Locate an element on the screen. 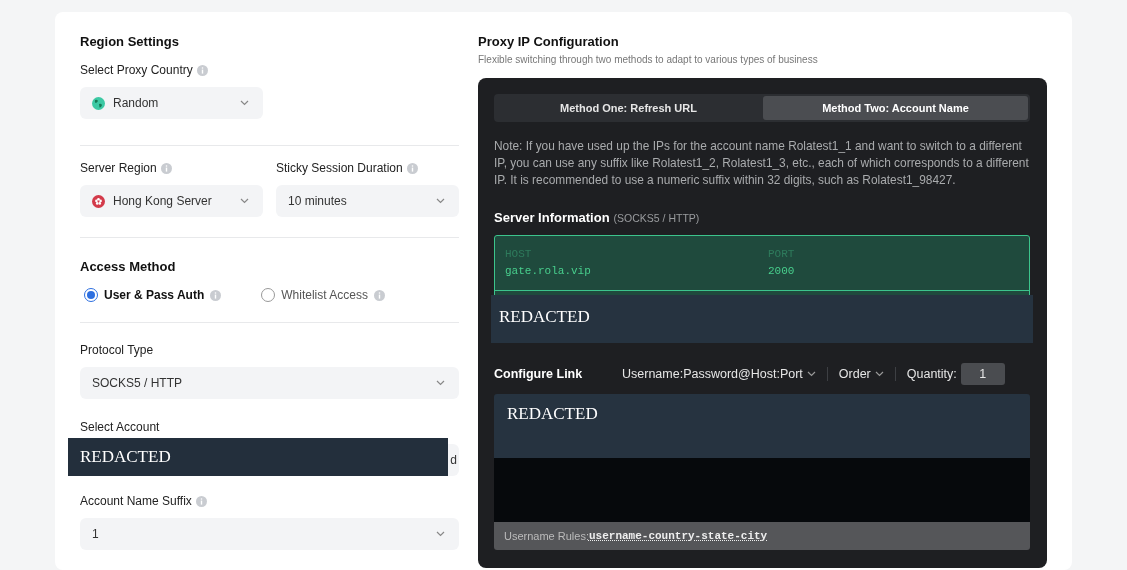 The image size is (1127, 570). flower-flag-icon is located at coordinates (98, 201).